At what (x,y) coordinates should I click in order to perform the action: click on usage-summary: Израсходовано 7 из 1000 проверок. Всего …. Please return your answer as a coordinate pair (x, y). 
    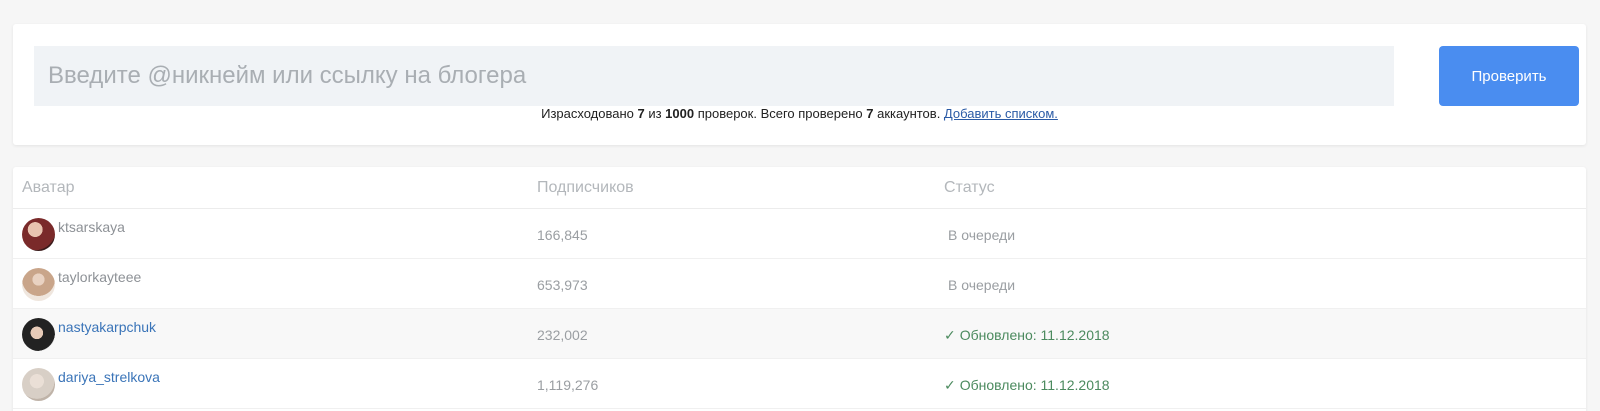
    Looking at the image, I should click on (799, 113).